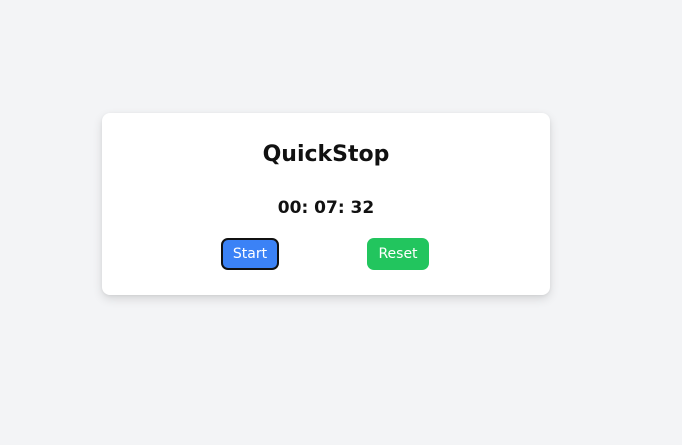 The image size is (682, 445). What do you see at coordinates (326, 154) in the screenshot?
I see `app-title: QuickStop` at bounding box center [326, 154].